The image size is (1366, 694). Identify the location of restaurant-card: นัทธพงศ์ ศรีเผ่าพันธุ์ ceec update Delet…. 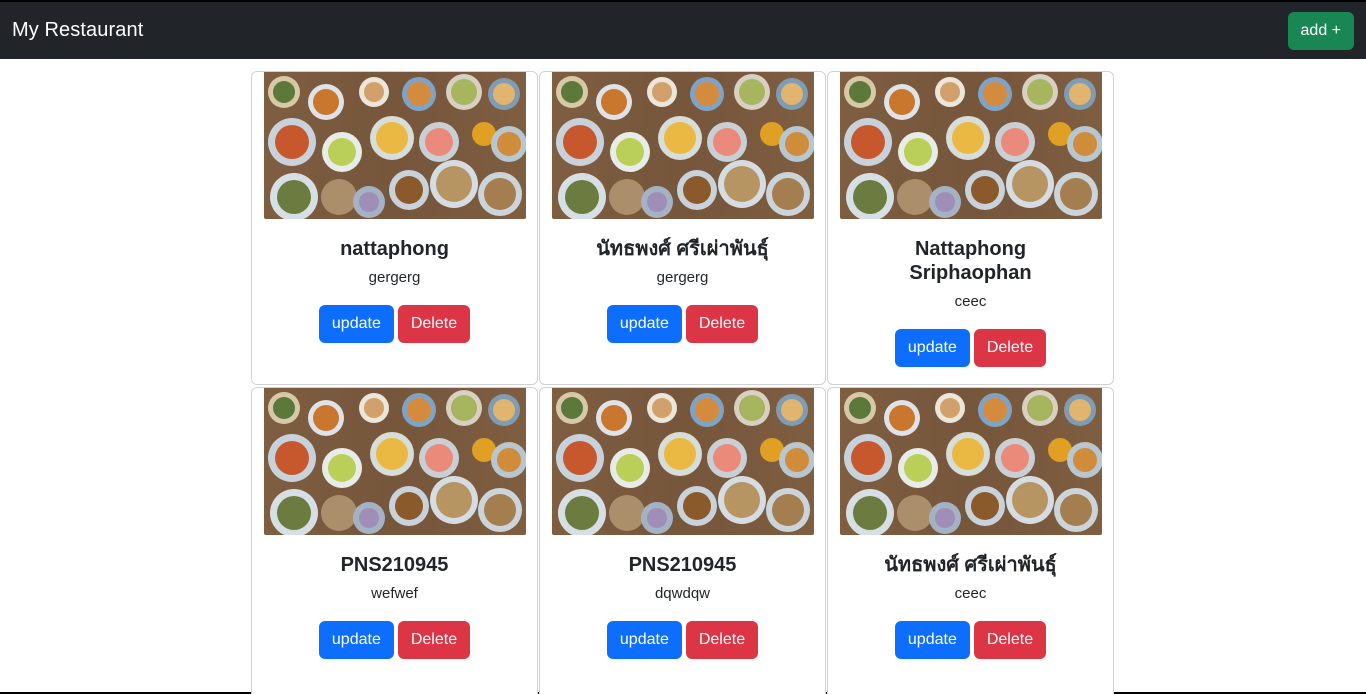
(970, 540).